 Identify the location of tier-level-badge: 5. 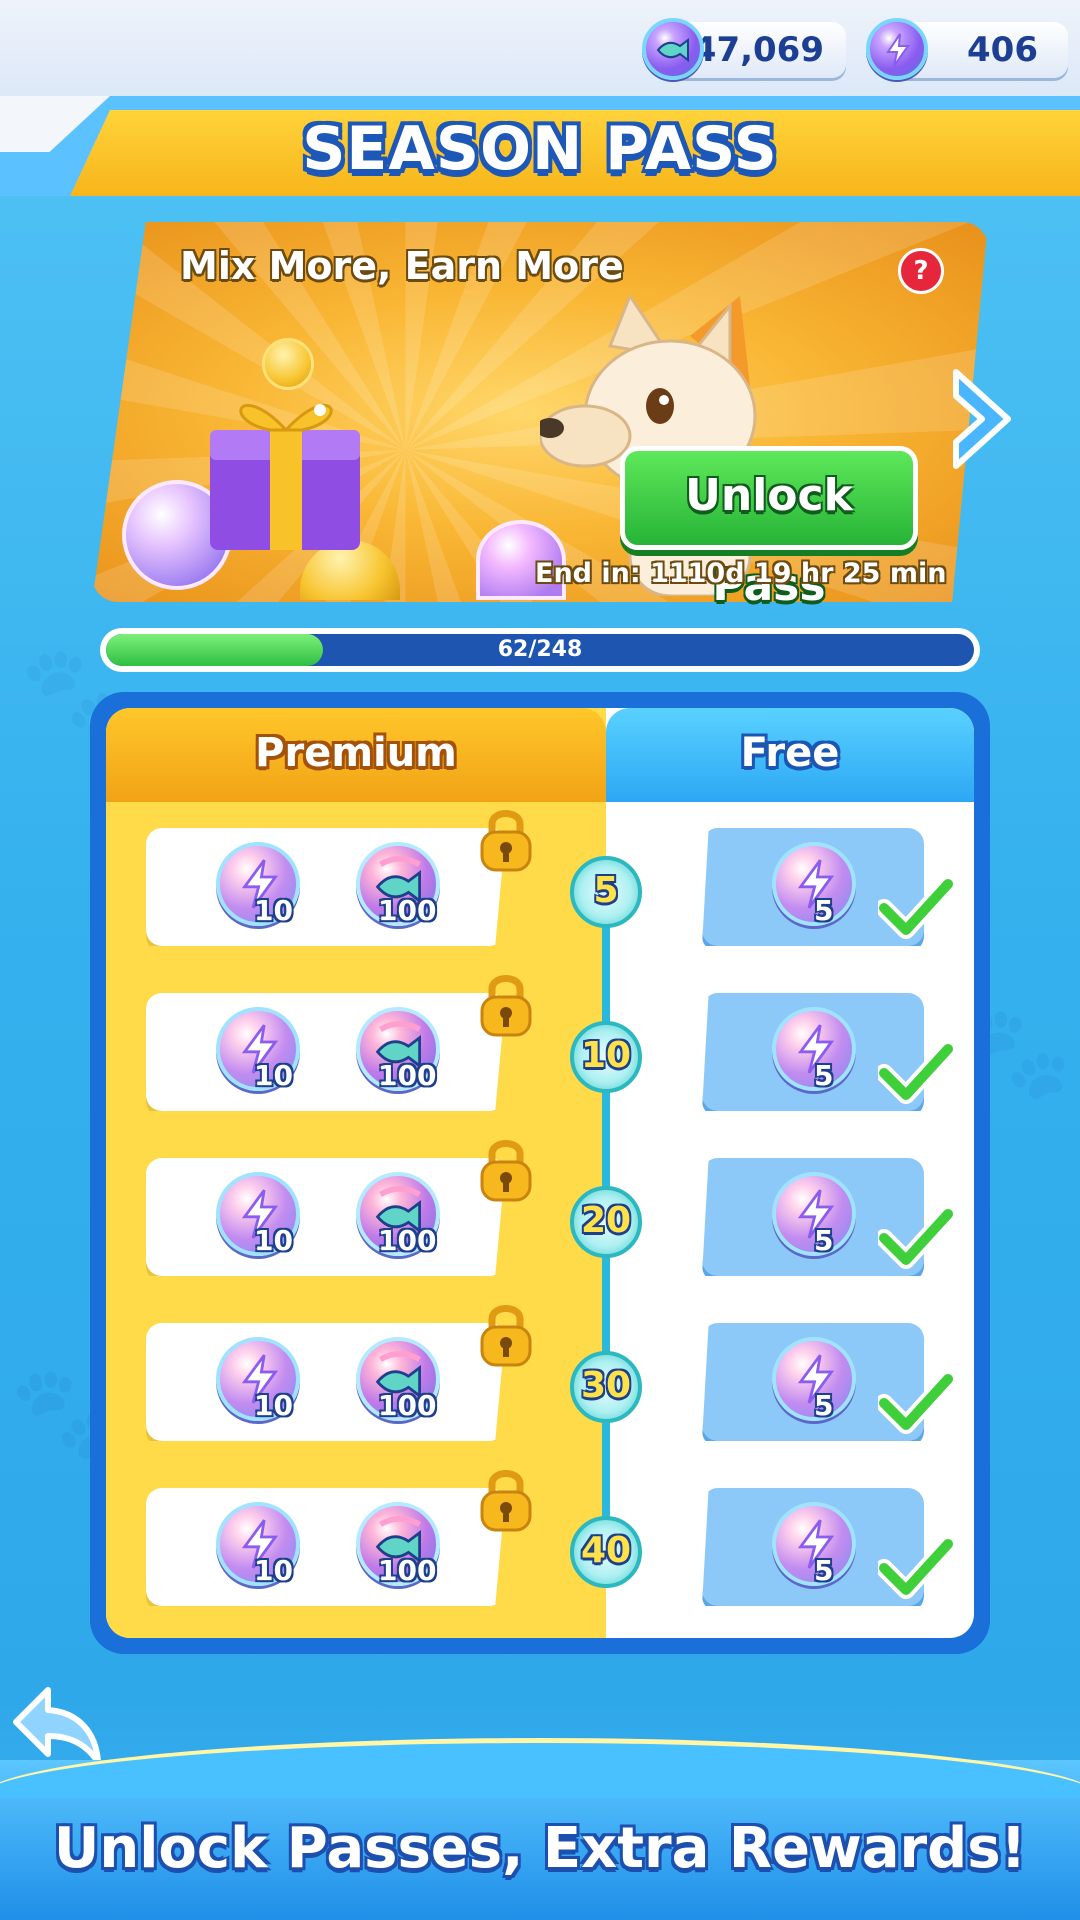
(606, 892).